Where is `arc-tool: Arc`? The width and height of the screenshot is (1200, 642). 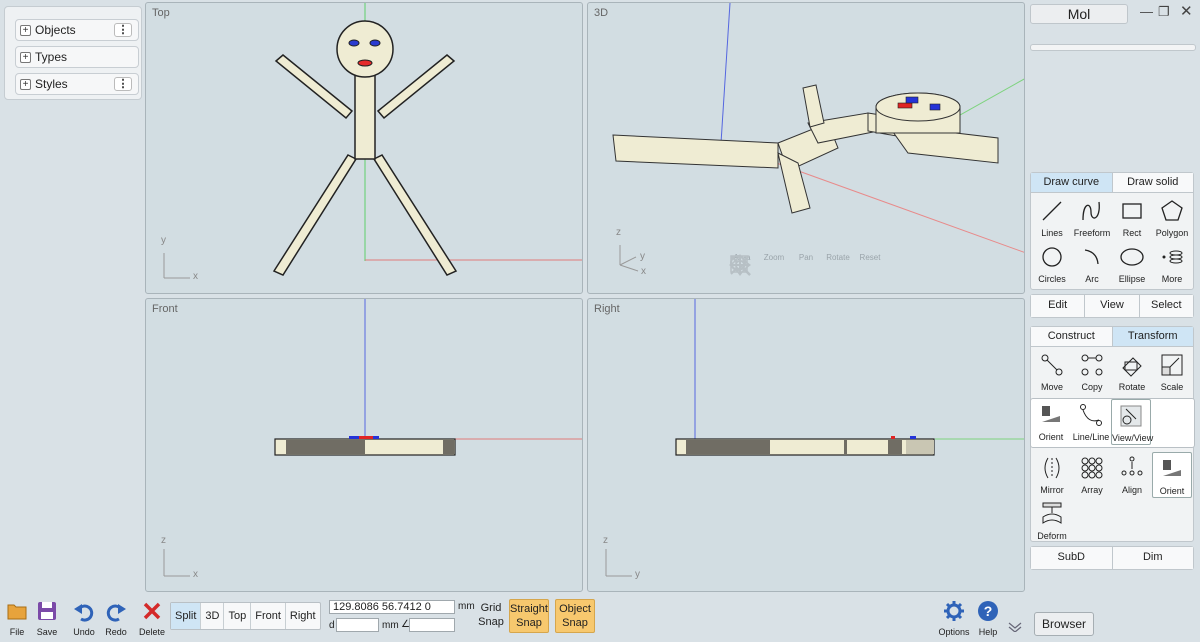
arc-tool: Arc is located at coordinates (1092, 264).